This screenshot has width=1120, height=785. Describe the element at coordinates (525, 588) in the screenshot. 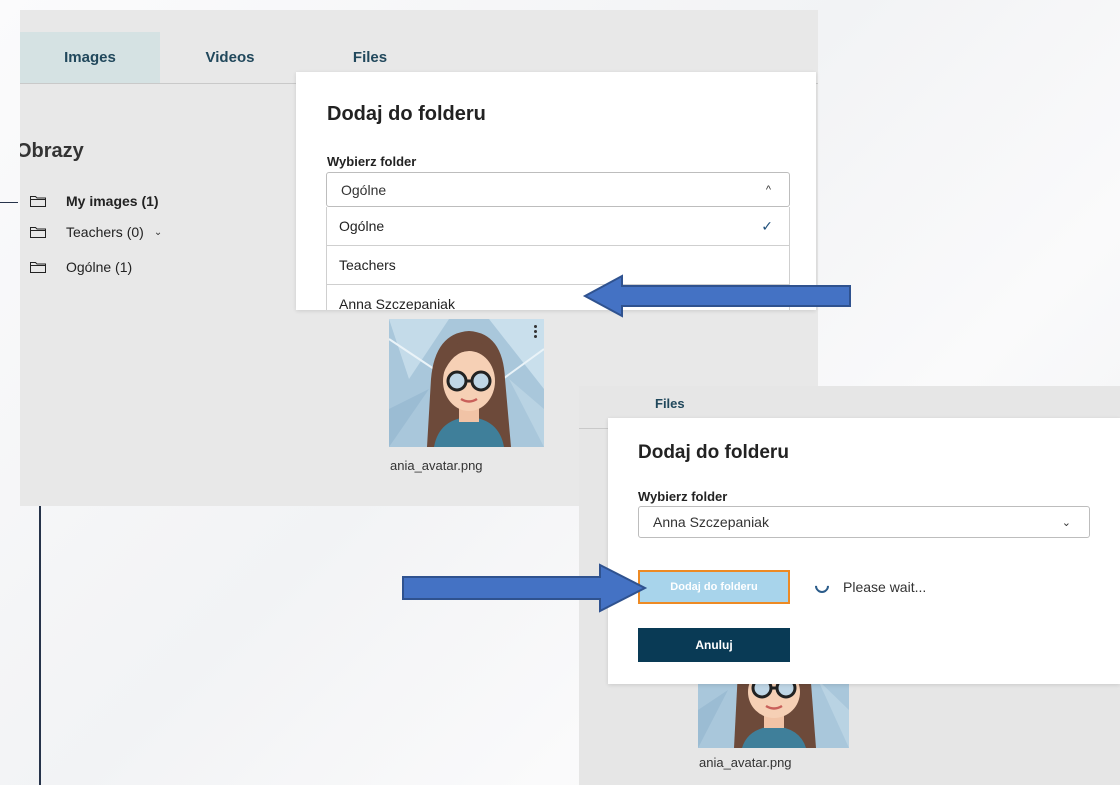

I see `arrow-right-annotation` at that location.